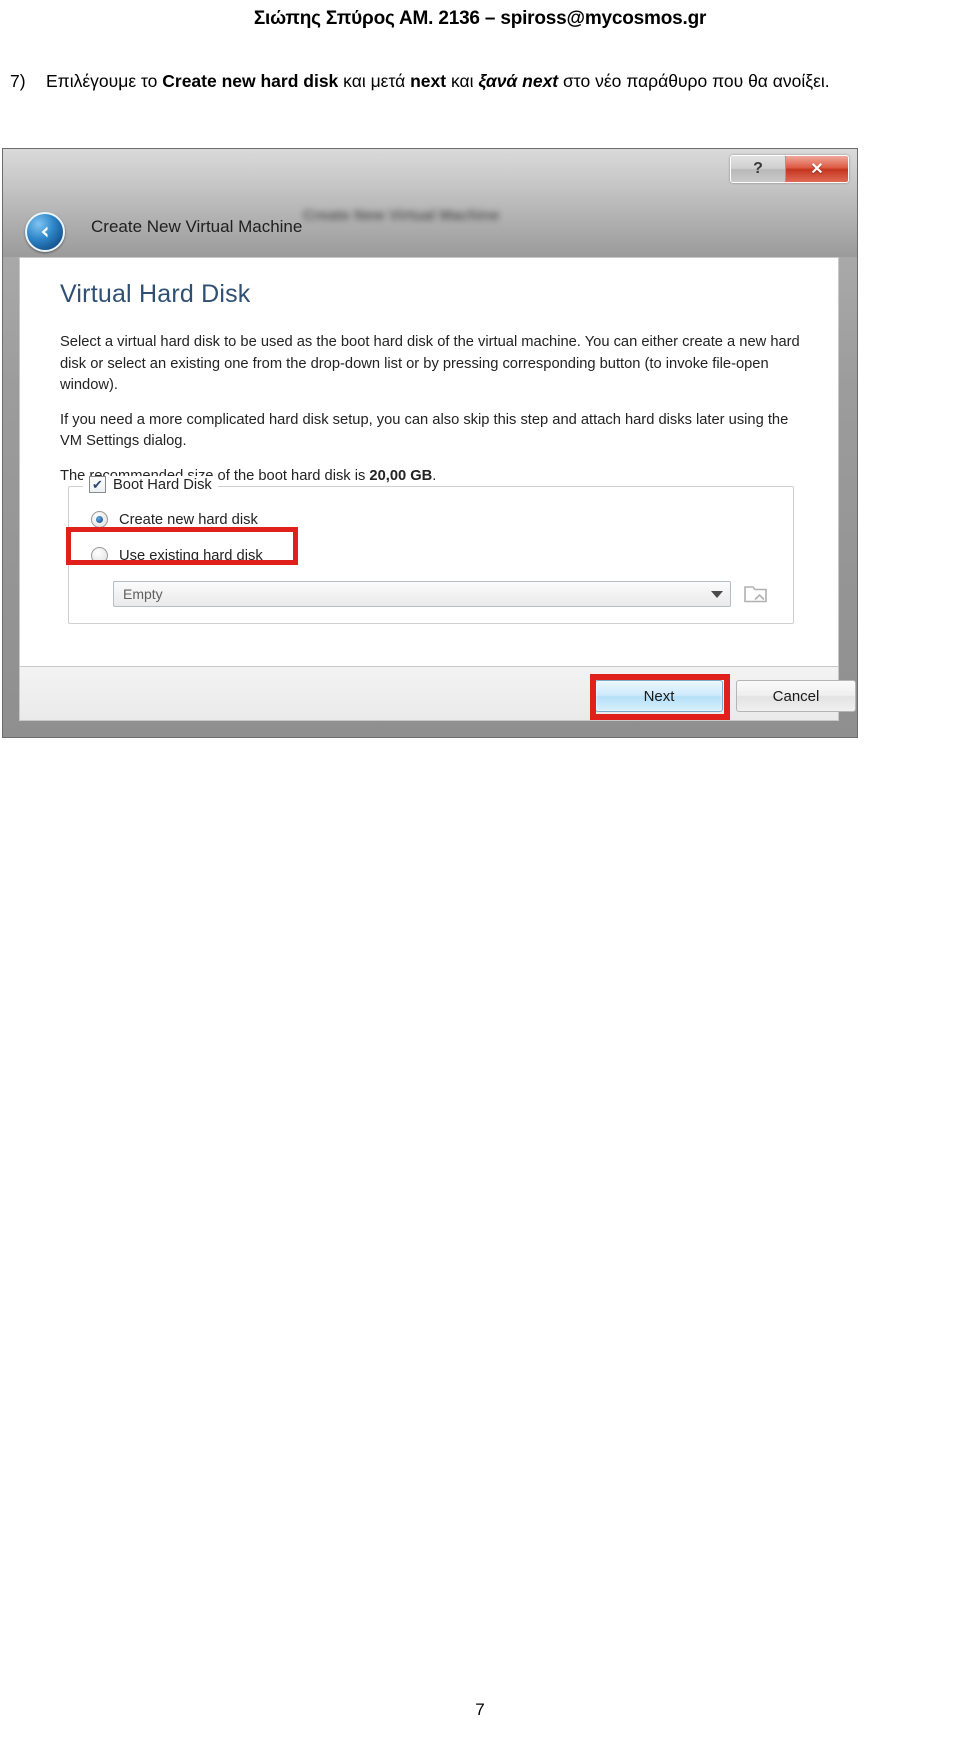 Image resolution: width=960 pixels, height=1759 pixels. I want to click on instruction-part-3: και, so click(462, 81).